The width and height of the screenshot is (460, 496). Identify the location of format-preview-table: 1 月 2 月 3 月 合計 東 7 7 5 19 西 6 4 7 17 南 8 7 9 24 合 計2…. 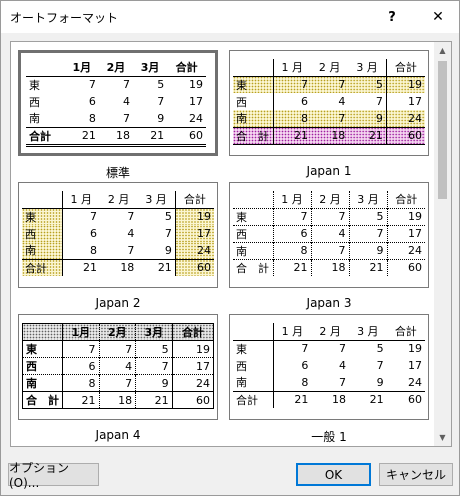
(329, 102).